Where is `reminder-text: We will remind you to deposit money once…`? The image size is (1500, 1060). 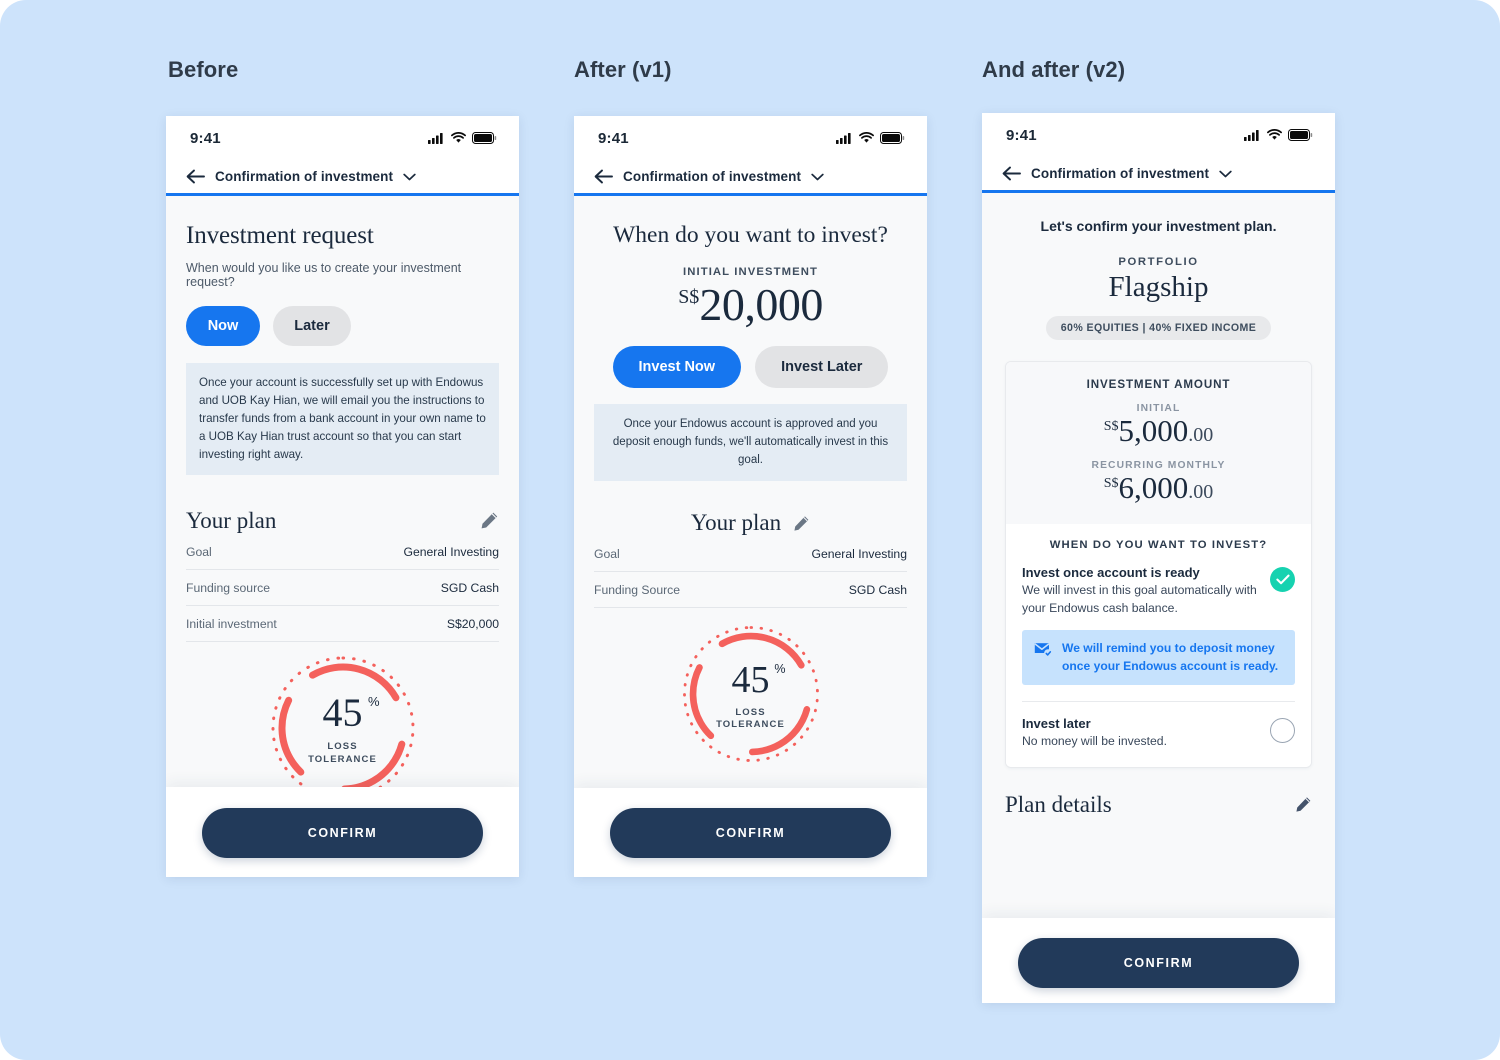 reminder-text: We will remind you to deposit money once… is located at coordinates (1170, 657).